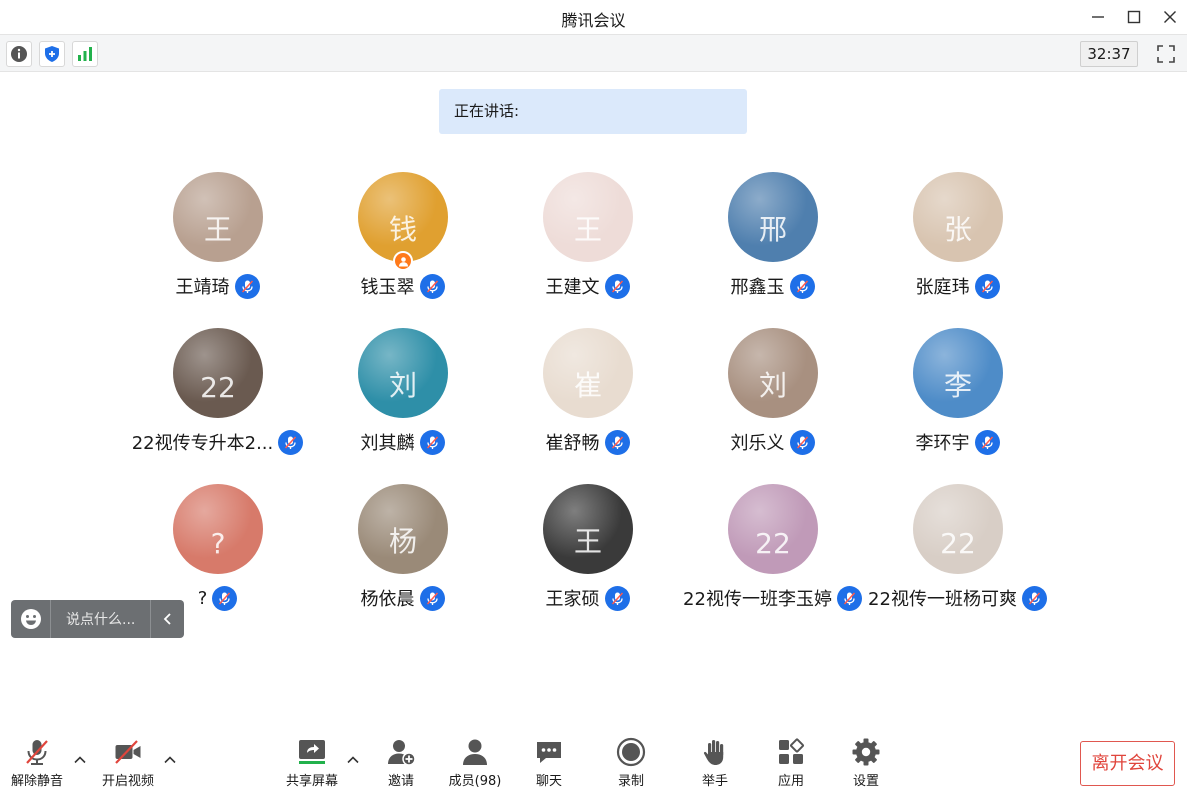 Image resolution: width=1187 pixels, height=790 pixels. I want to click on fullscreen-icon, so click(1166, 54).